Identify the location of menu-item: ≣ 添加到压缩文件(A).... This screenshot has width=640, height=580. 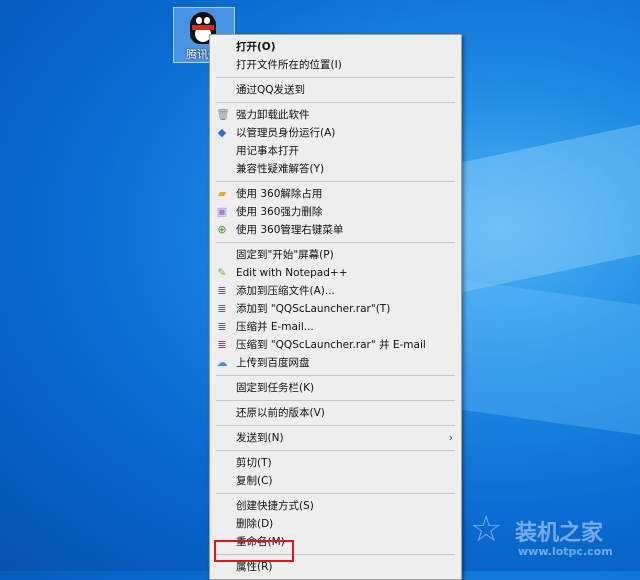
(335, 291).